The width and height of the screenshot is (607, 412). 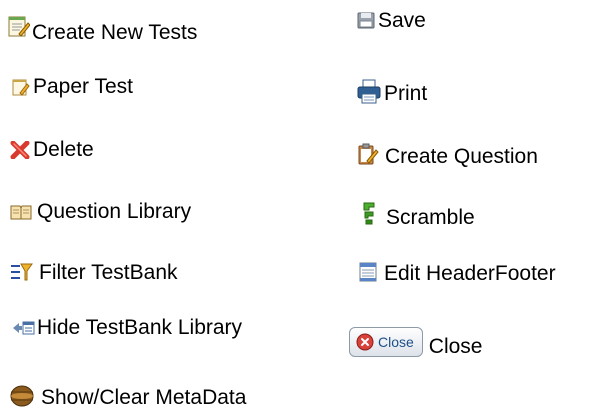 What do you see at coordinates (402, 20) in the screenshot?
I see `save-label: Save` at bounding box center [402, 20].